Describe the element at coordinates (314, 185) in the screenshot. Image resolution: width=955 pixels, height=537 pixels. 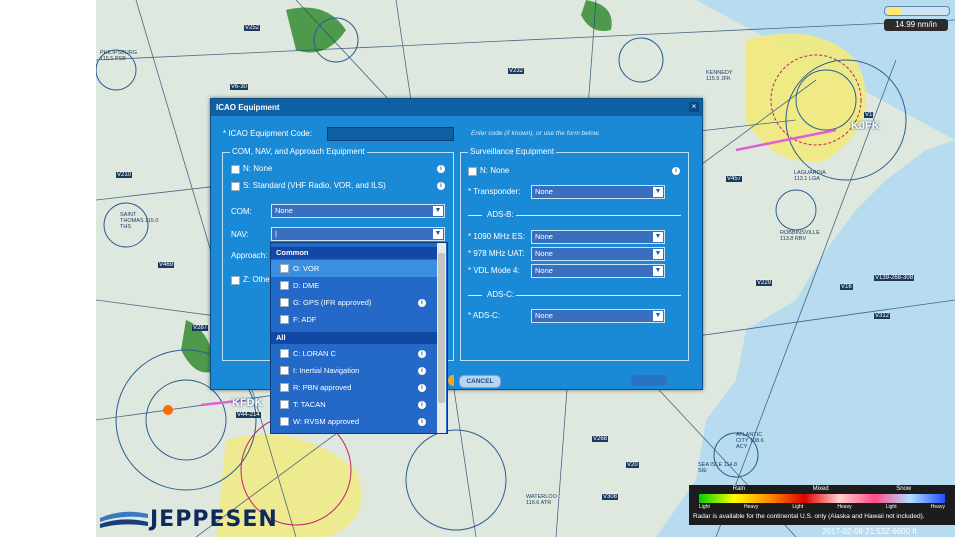
I see `label-s-standard: S: Standard (VHF Radio, VOR, and ILS)` at that location.